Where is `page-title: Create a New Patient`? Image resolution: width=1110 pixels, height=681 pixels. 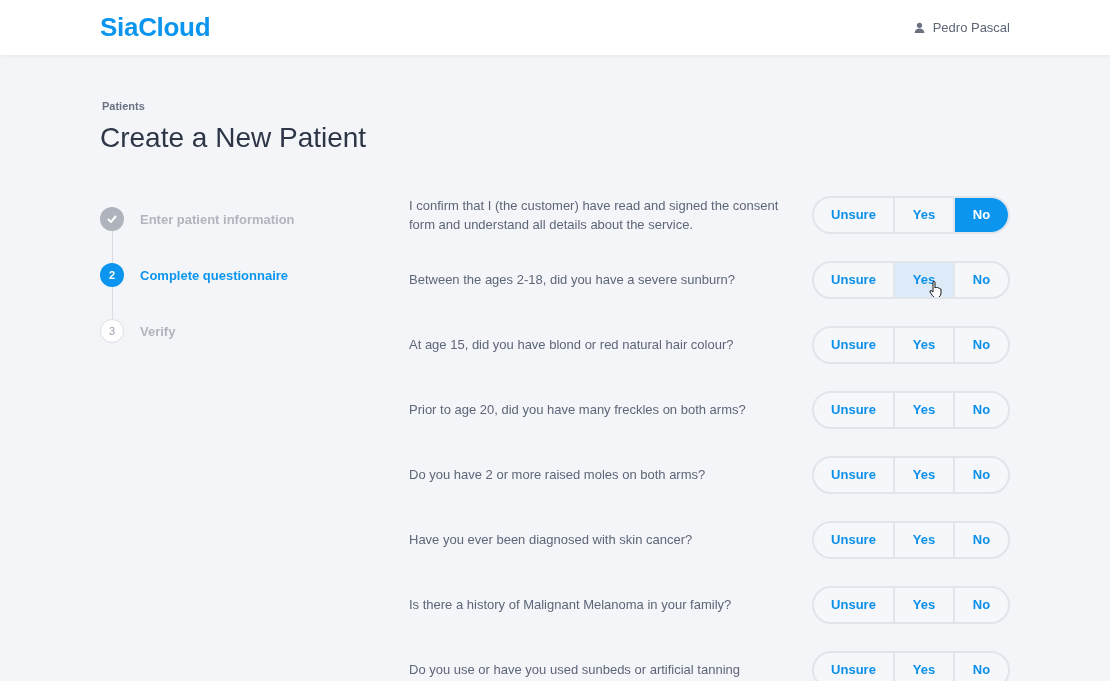
page-title: Create a New Patient is located at coordinates (234, 138).